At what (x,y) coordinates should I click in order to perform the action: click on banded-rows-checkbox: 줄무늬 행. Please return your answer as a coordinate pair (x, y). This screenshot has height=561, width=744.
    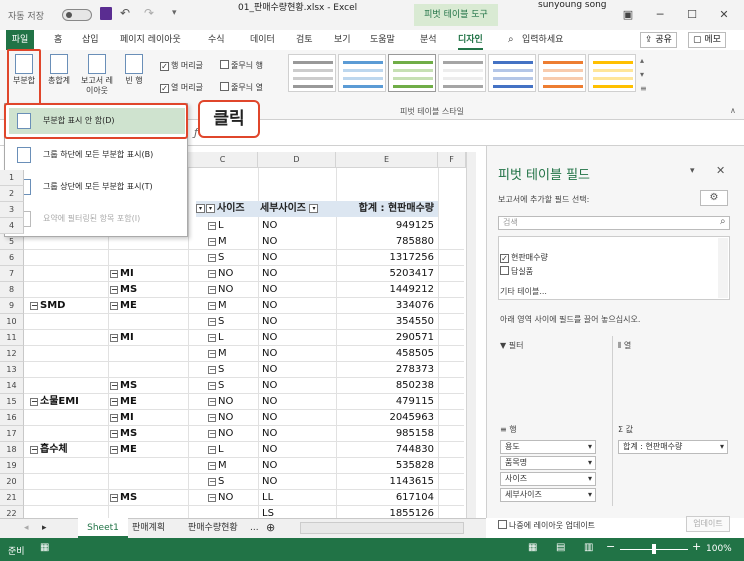
    Looking at the image, I should click on (241, 65).